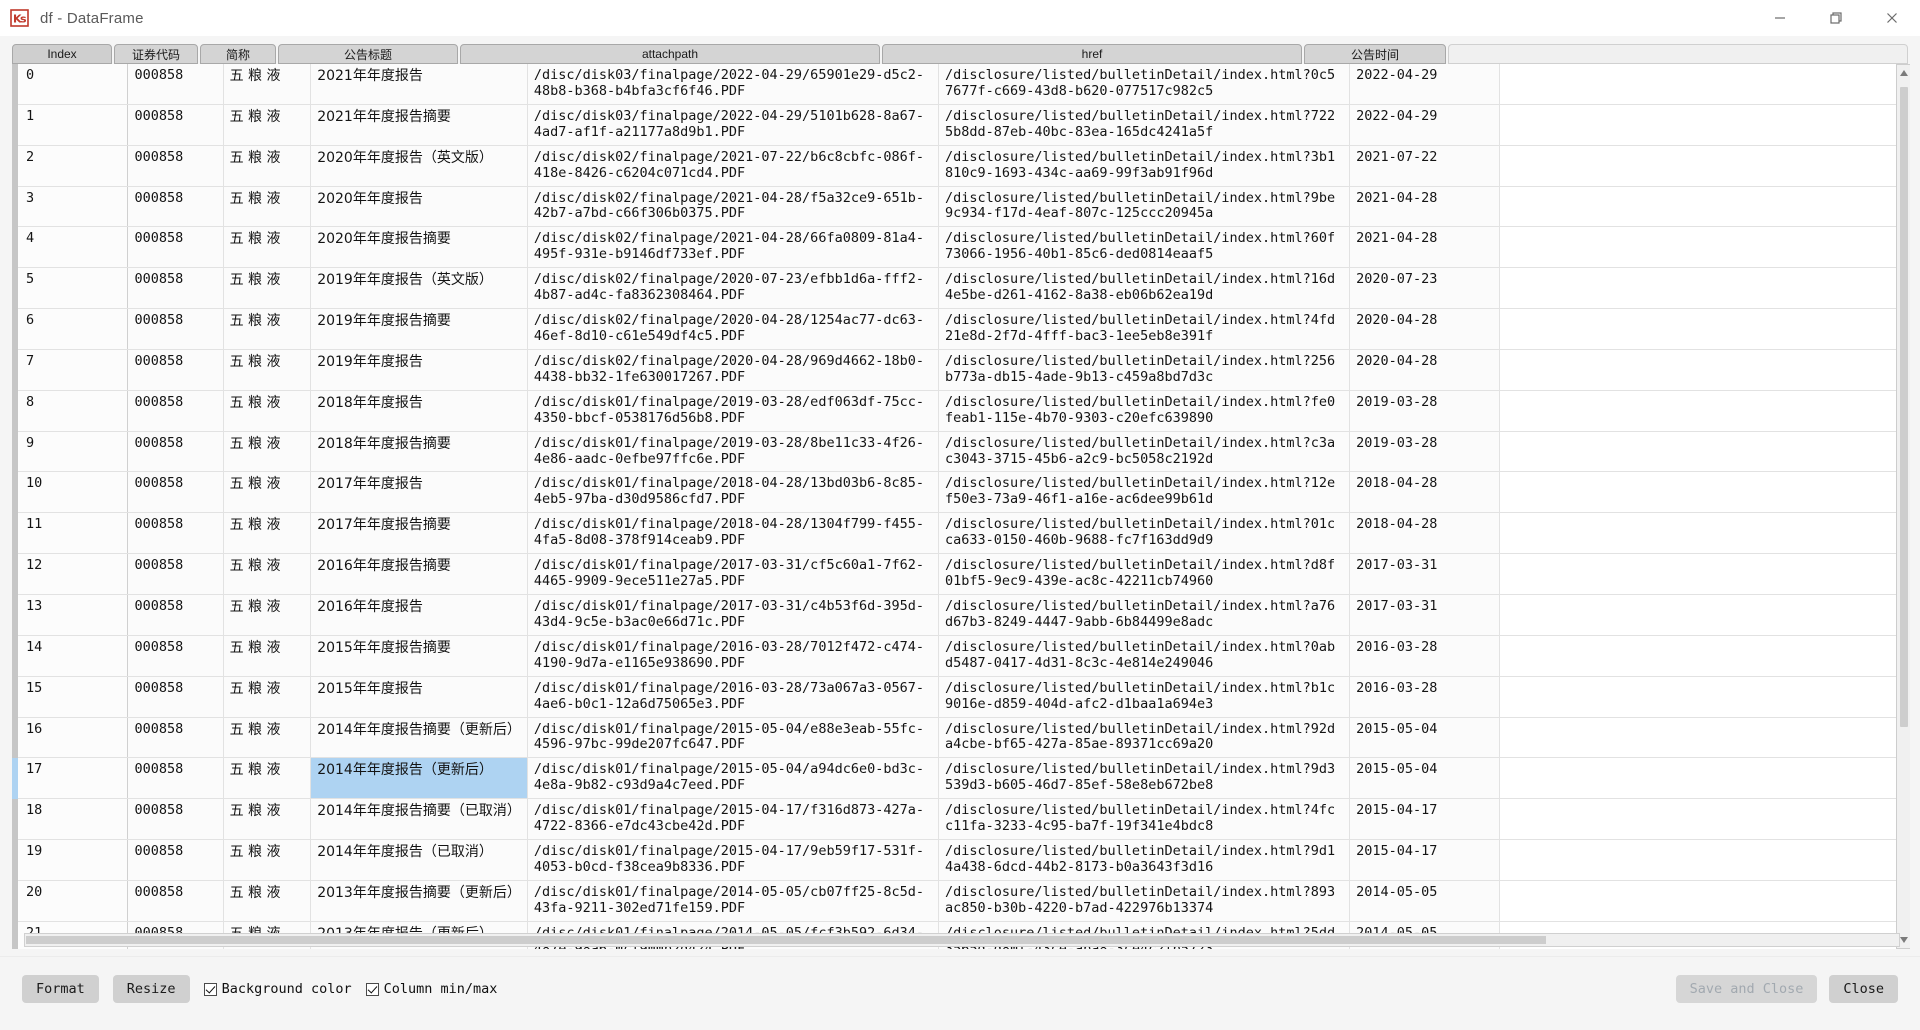  I want to click on cell-date: 2022-04-29, so click(1424, 125).